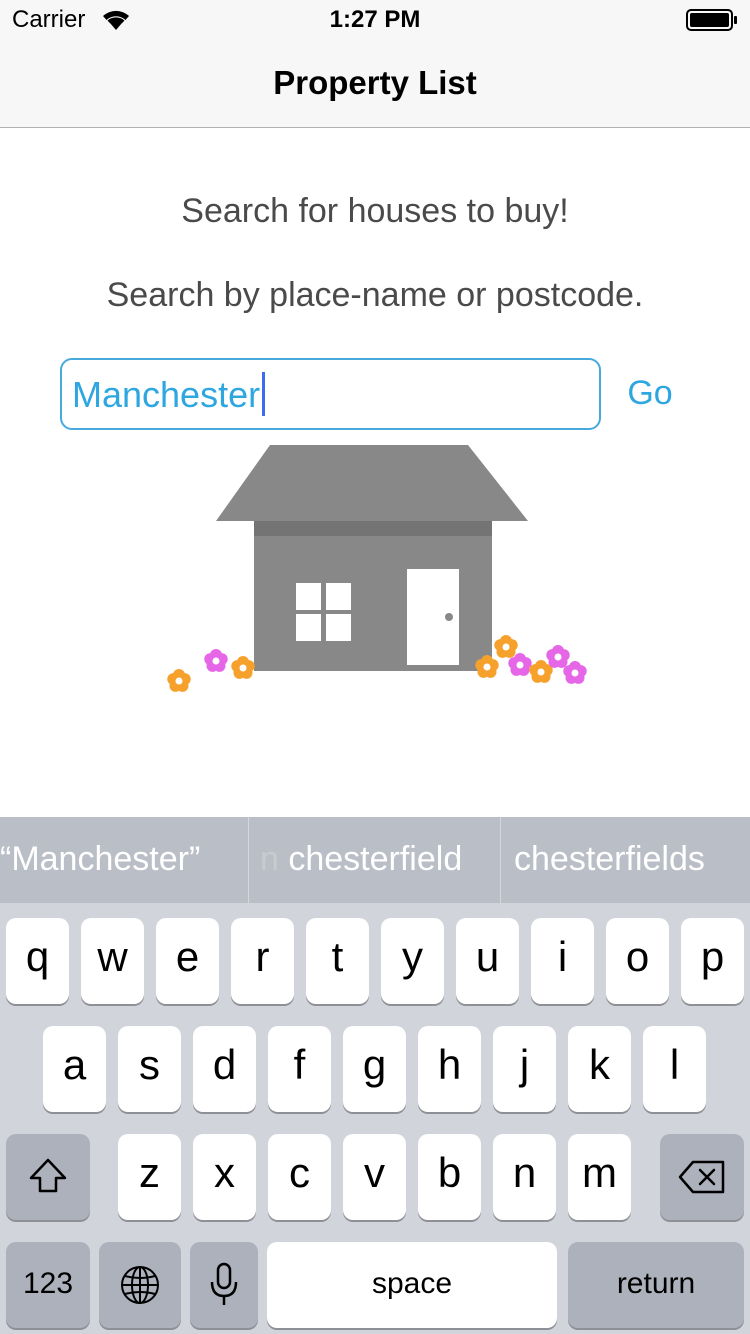 The height and width of the screenshot is (1334, 750). I want to click on instructions-text: Search by place-name or postcode., so click(375, 295).